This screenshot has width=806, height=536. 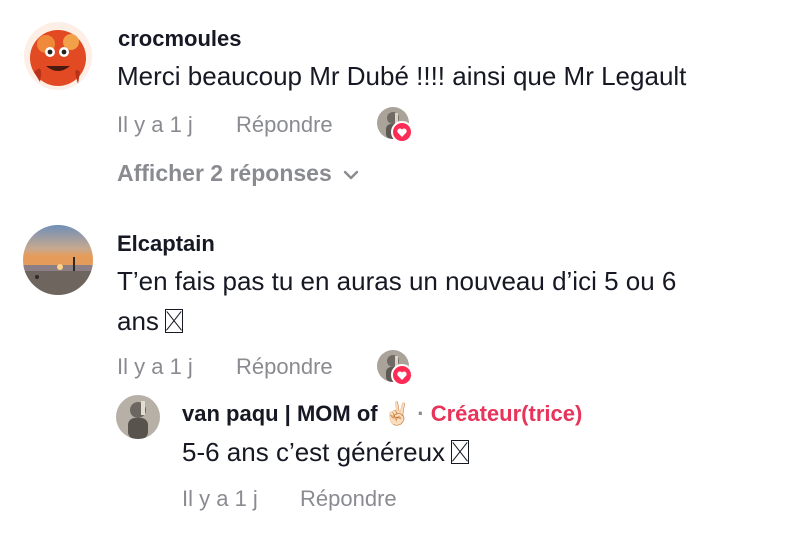 I want to click on show-replies-button: Afficher 2 réponses, so click(x=238, y=173).